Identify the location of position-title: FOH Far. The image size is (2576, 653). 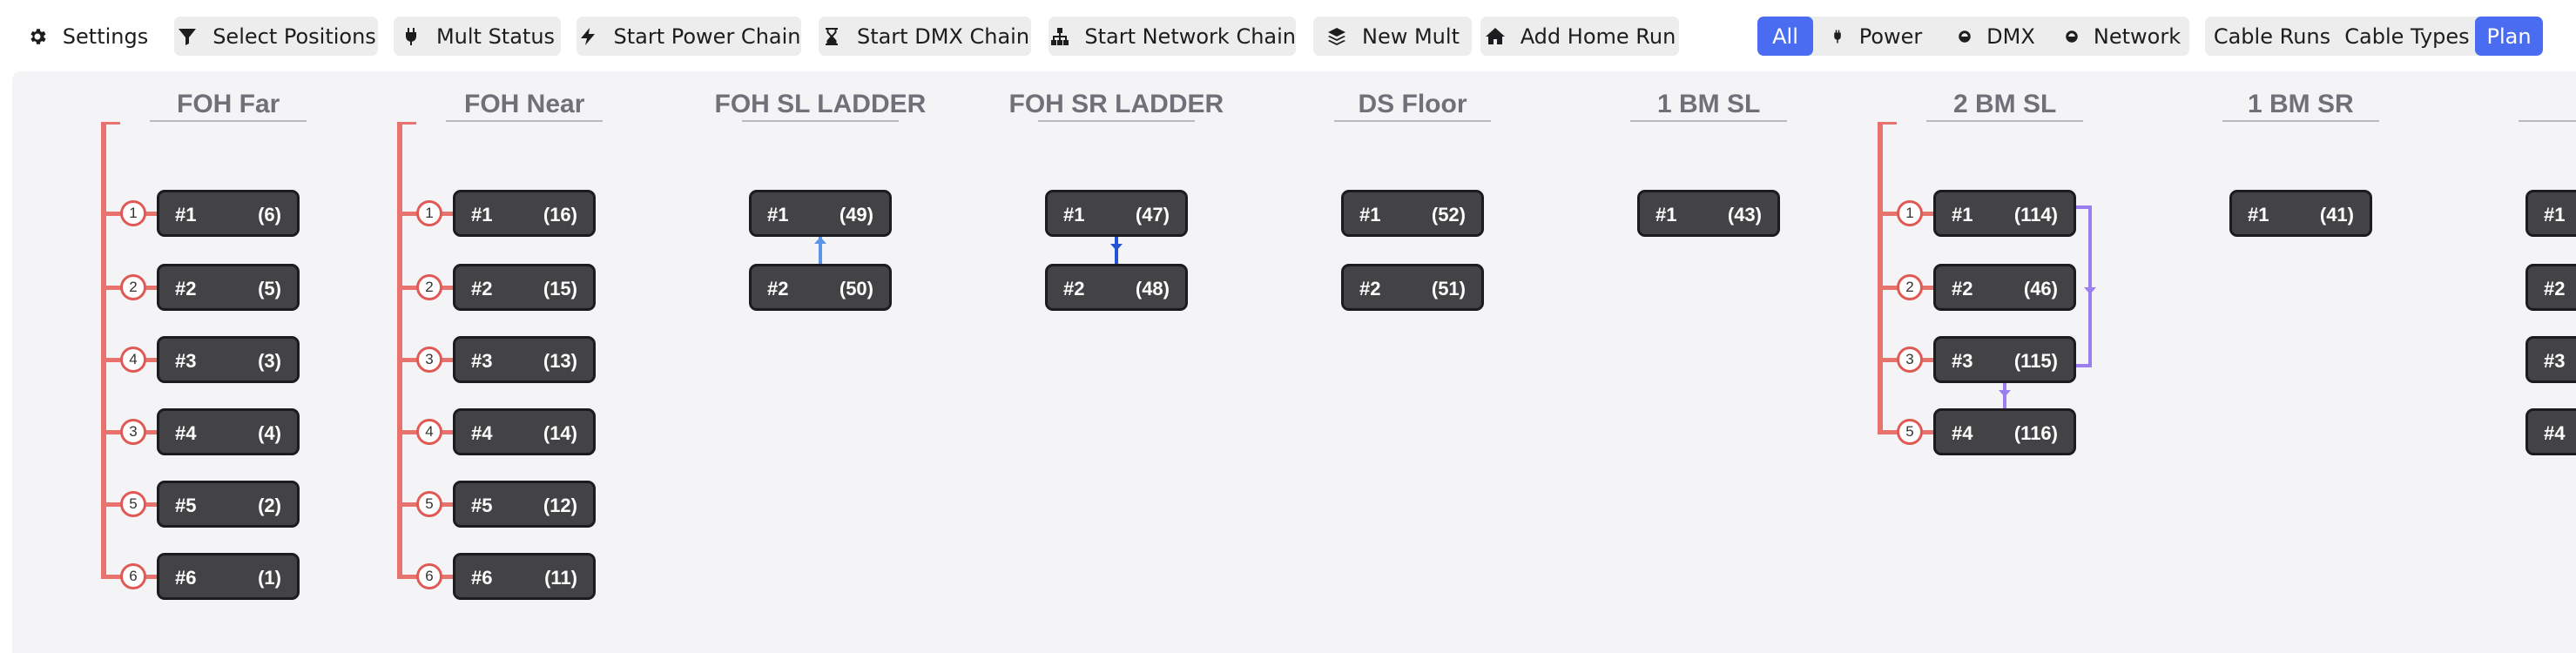
(228, 104).